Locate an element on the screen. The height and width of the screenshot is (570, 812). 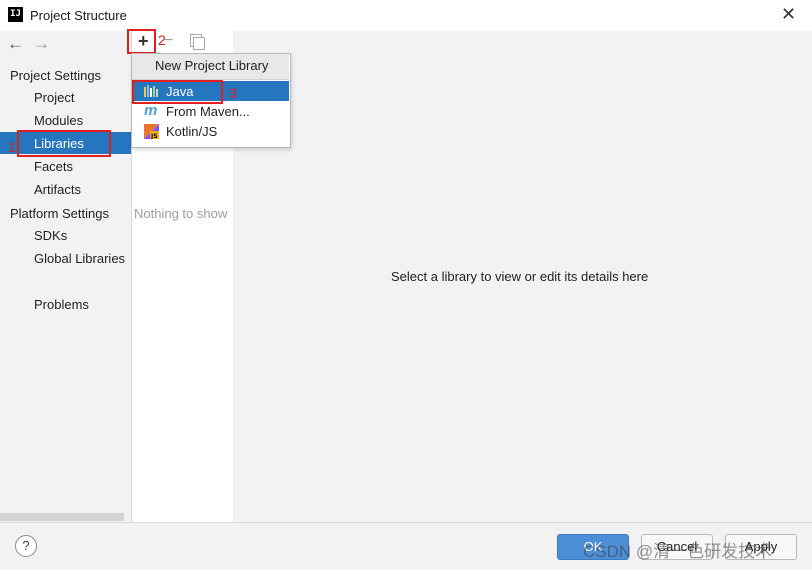
close-icon: ✕ is located at coordinates (788, 14).